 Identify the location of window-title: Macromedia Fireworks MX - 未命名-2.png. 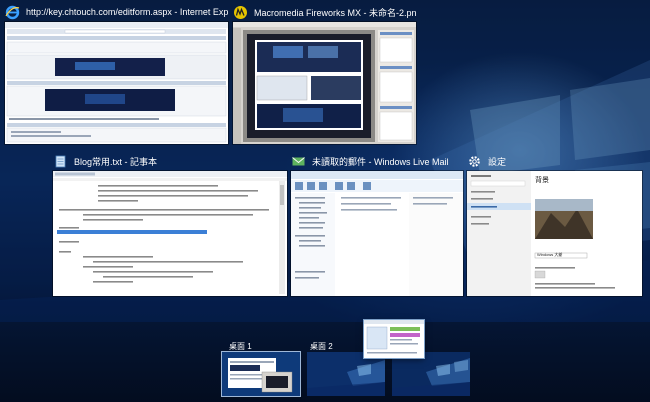
(335, 12).